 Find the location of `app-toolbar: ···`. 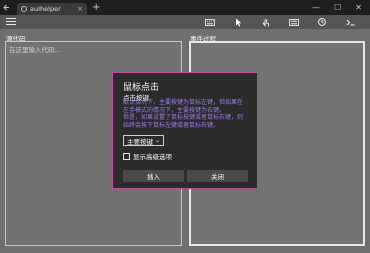

app-toolbar: ··· is located at coordinates (185, 22).